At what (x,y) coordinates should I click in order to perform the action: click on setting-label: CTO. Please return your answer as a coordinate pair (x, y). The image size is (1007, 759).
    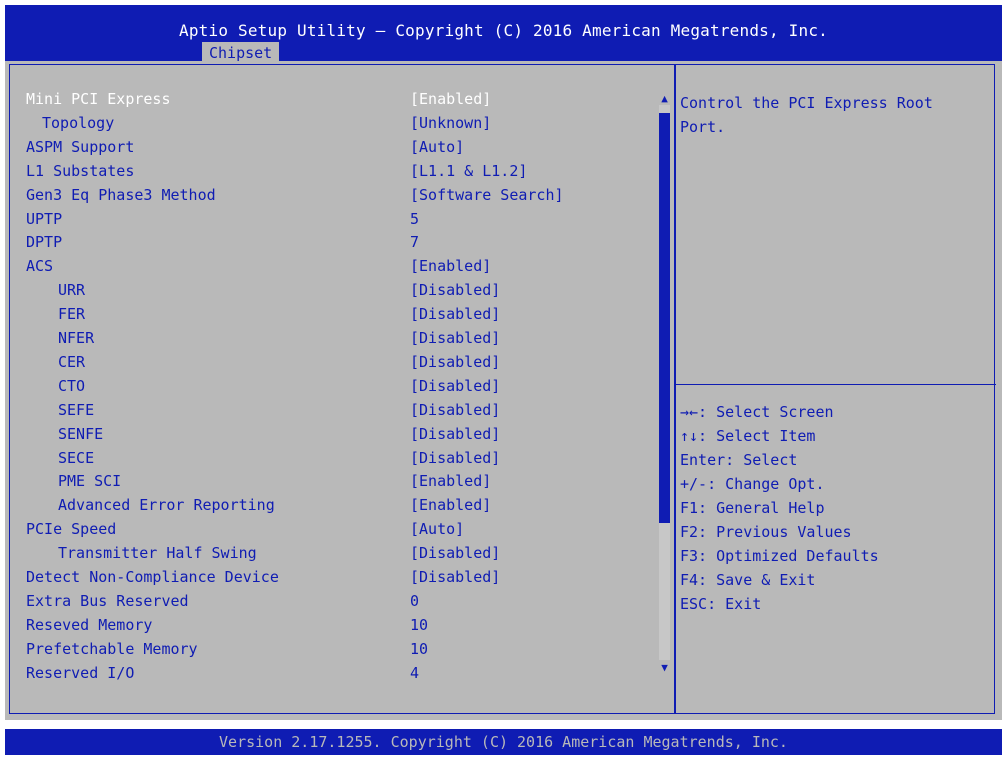
    Looking at the image, I should click on (72, 385).